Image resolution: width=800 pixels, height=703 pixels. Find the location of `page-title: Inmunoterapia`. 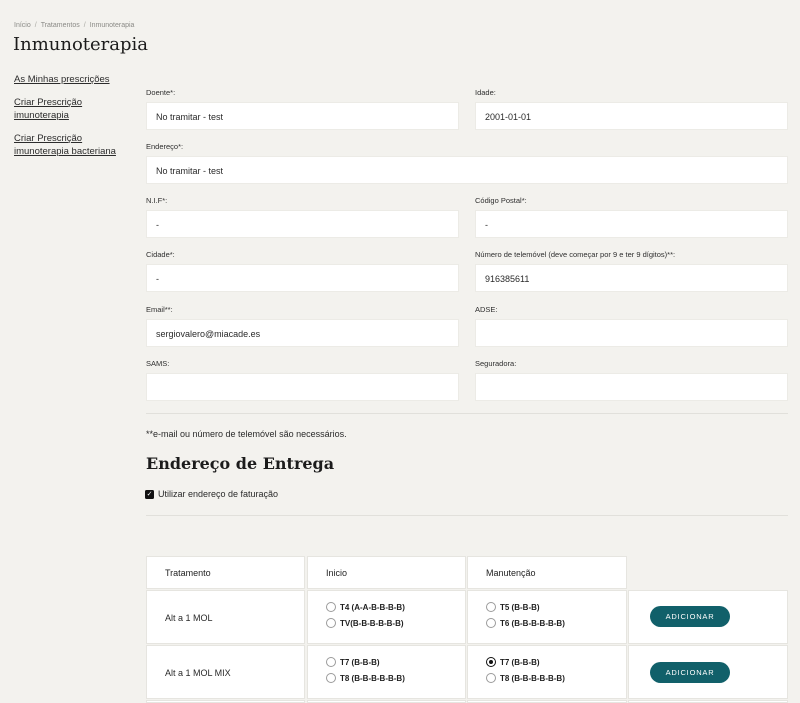

page-title: Inmunoterapia is located at coordinates (81, 44).